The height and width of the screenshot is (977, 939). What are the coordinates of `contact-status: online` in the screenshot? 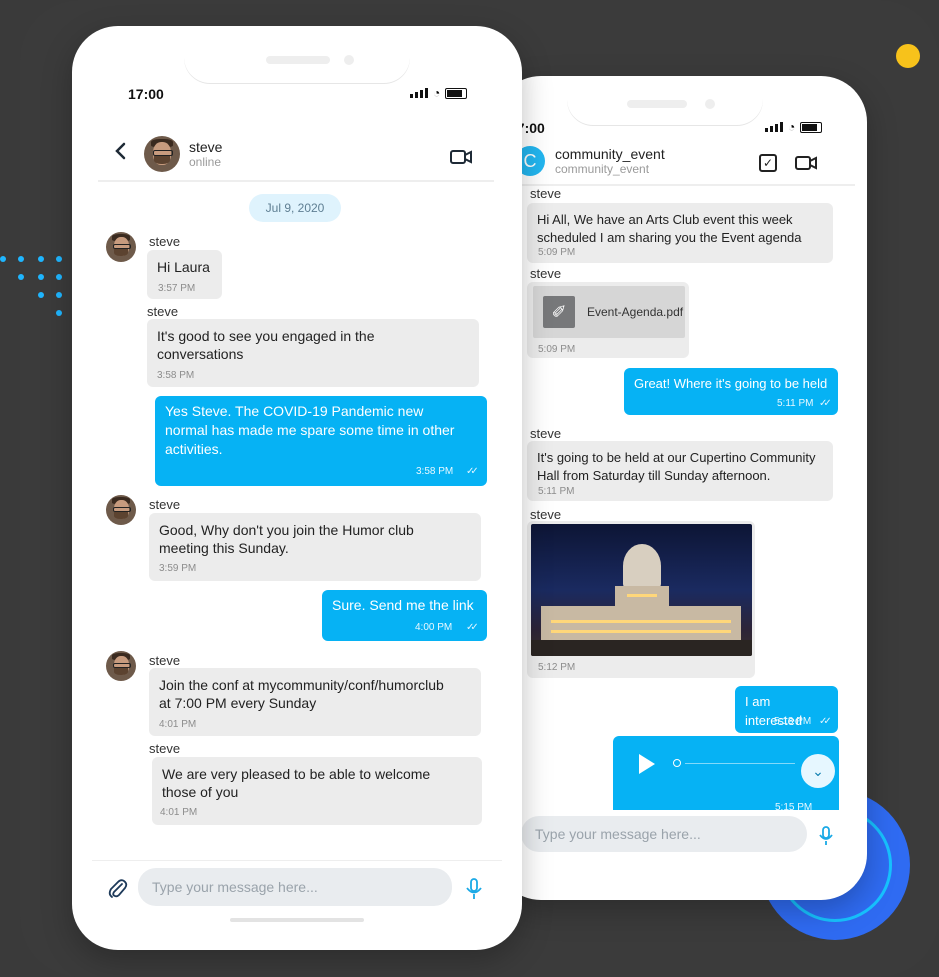 It's located at (205, 162).